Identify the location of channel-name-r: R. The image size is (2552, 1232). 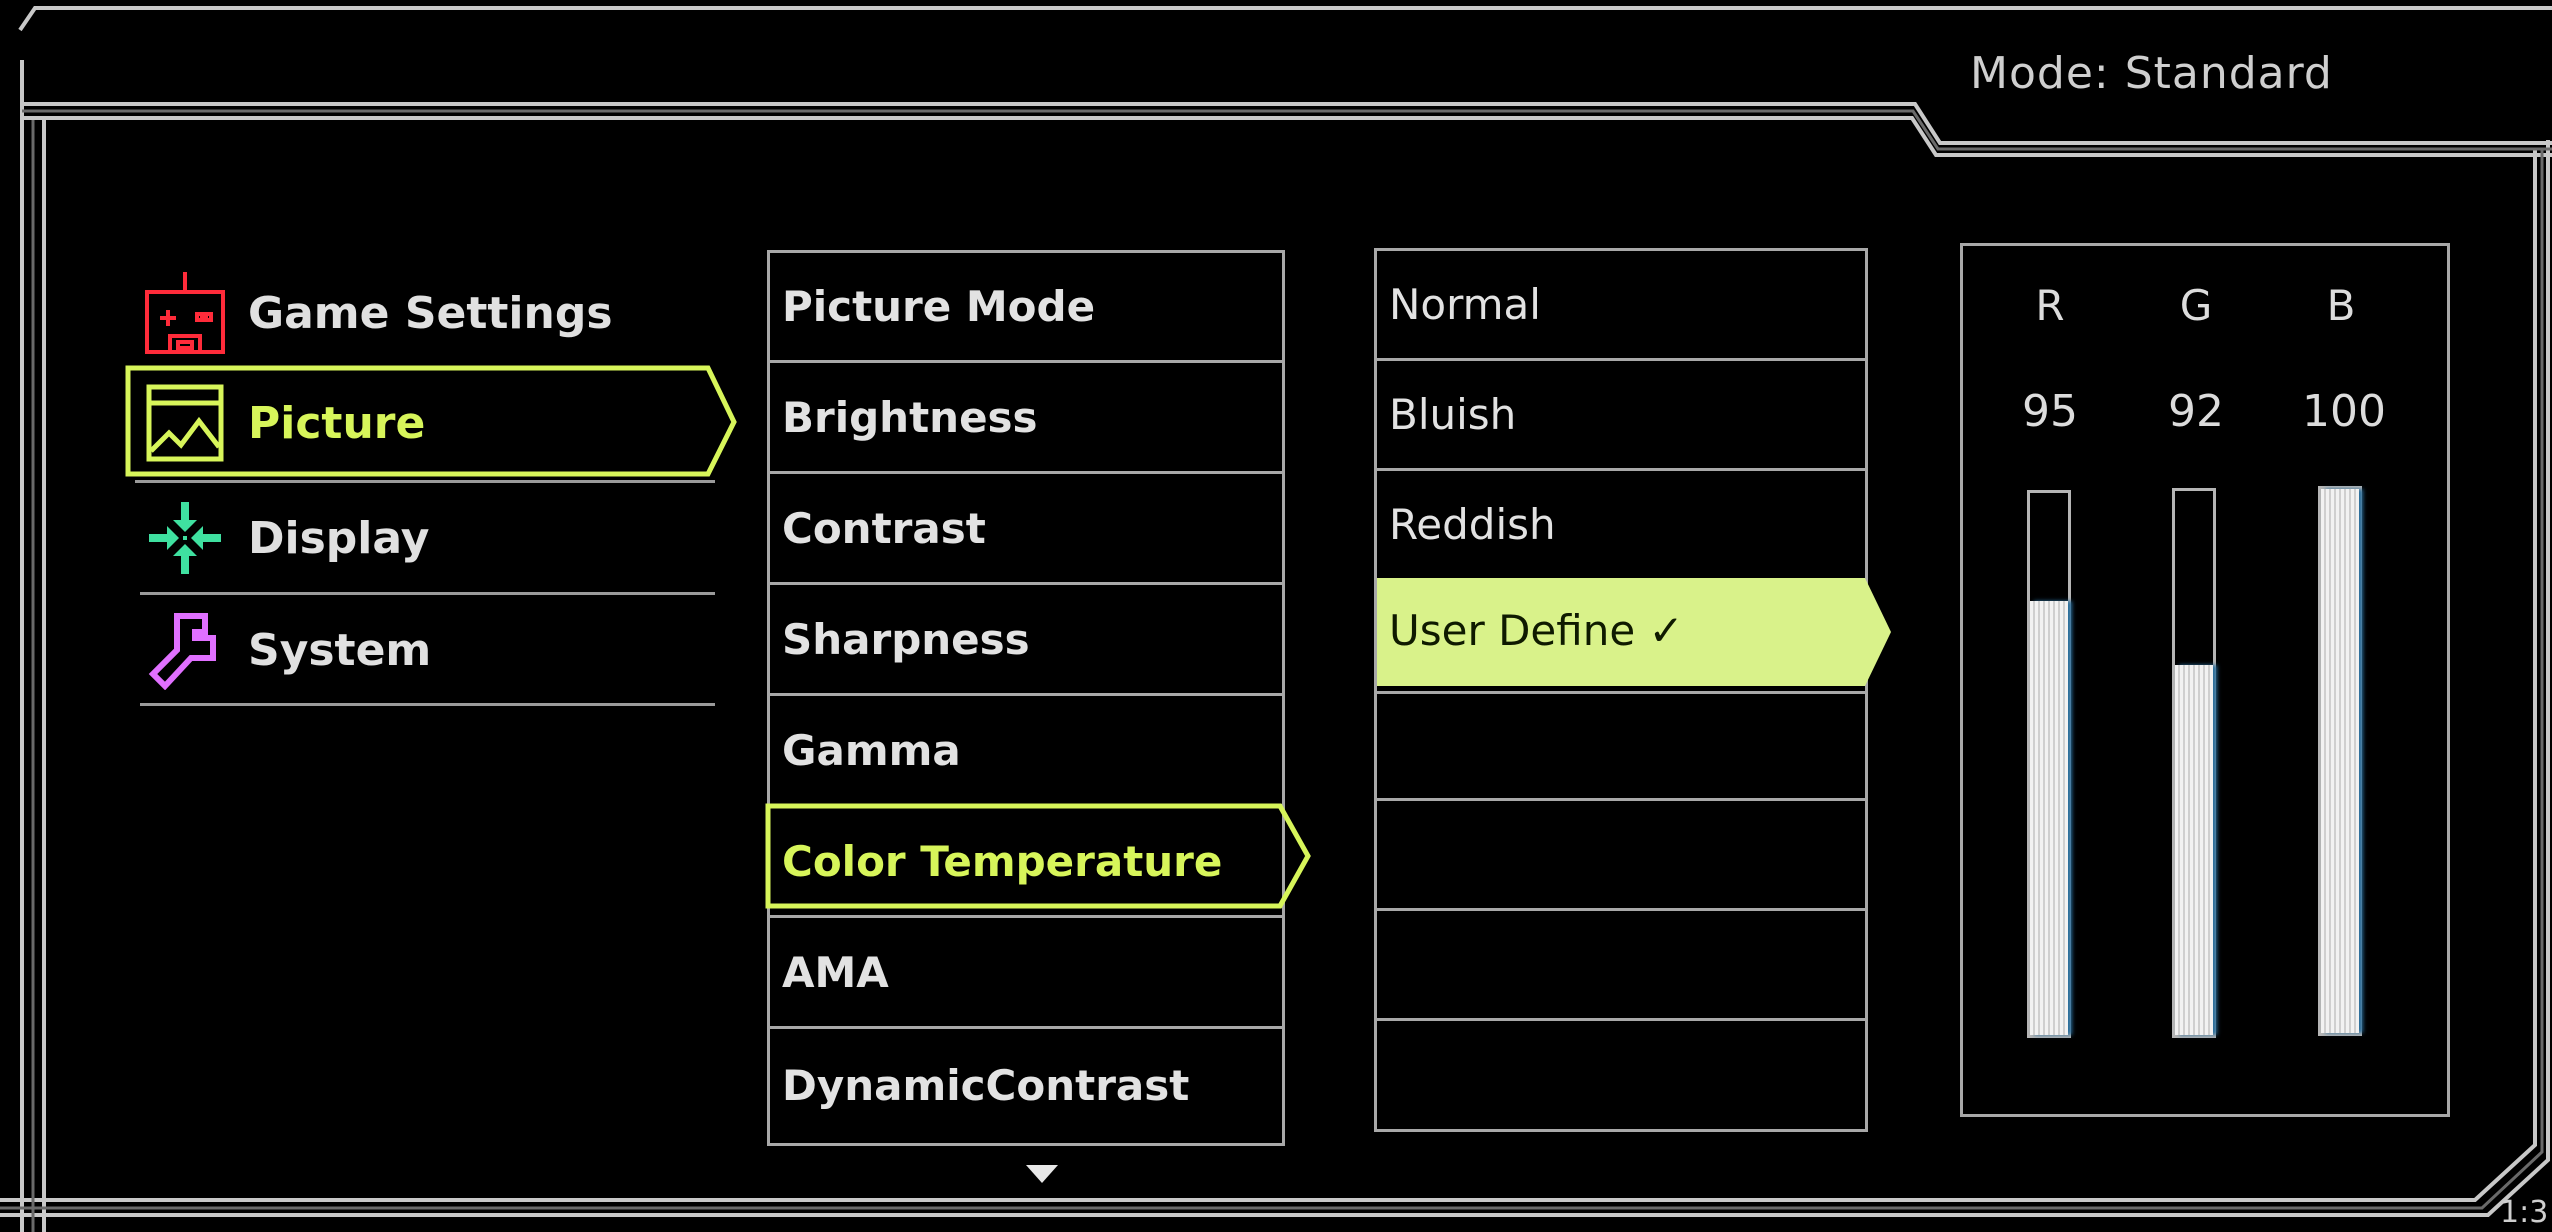
(2050, 305).